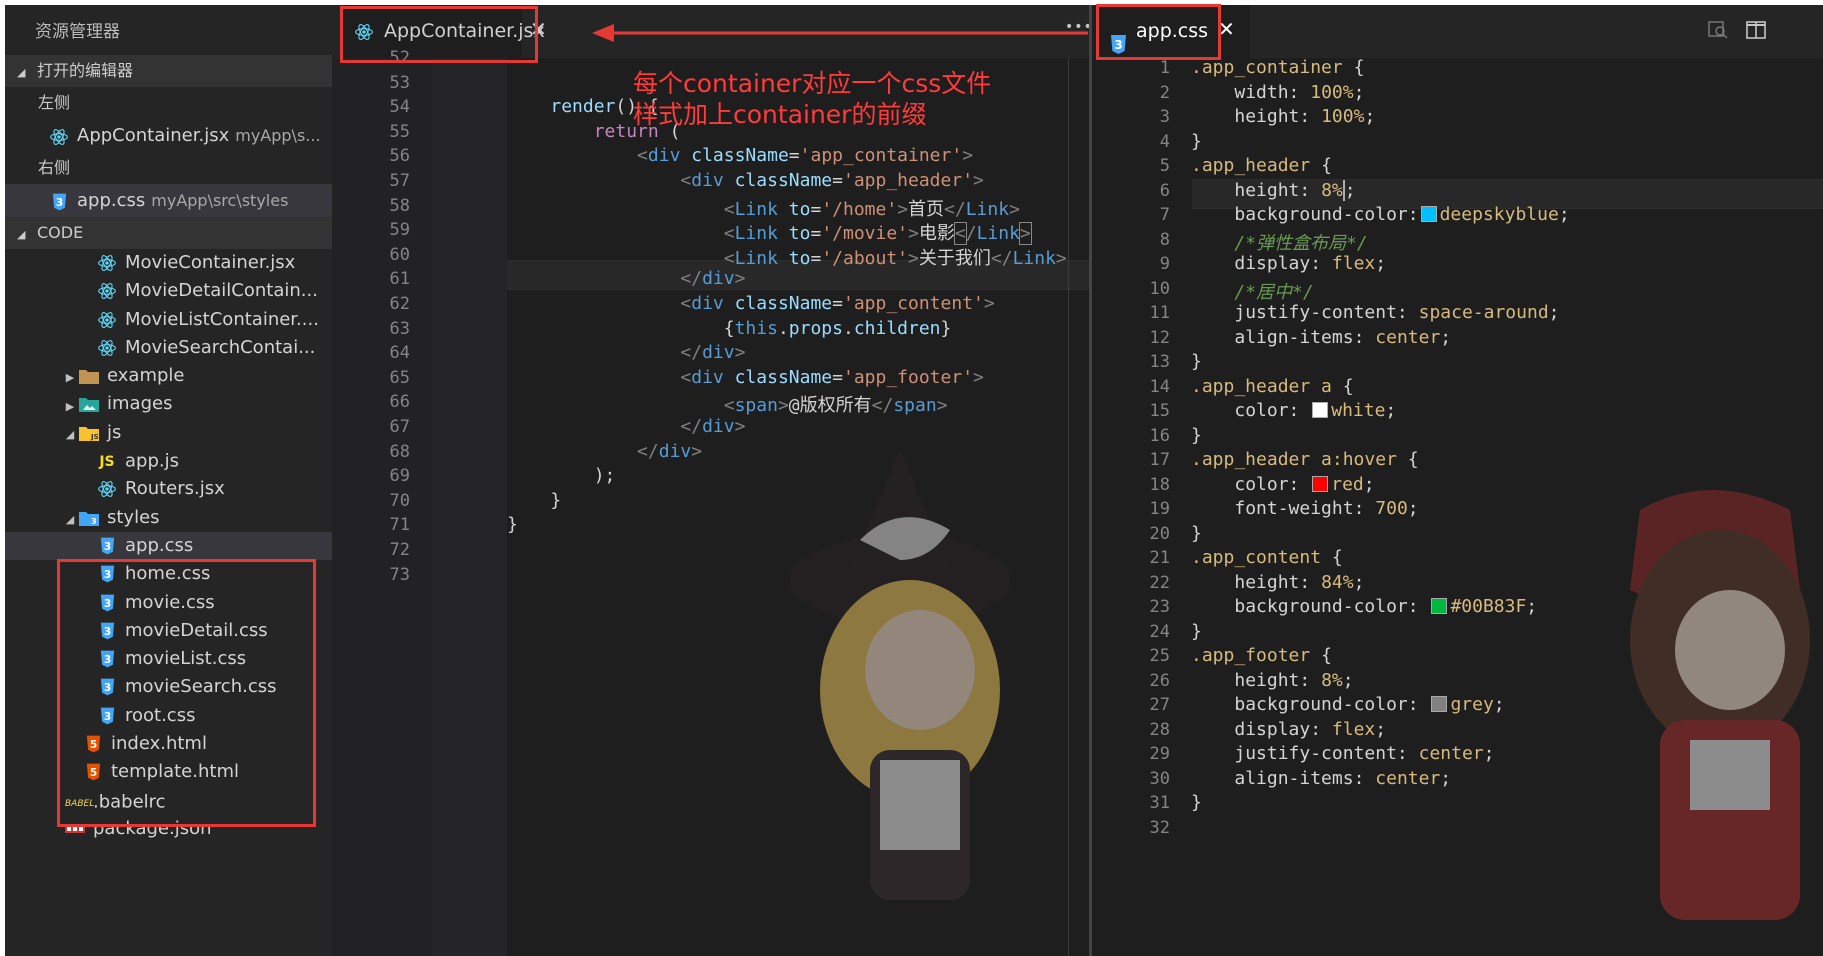  I want to click on code-line: .app_content {, so click(1267, 557).